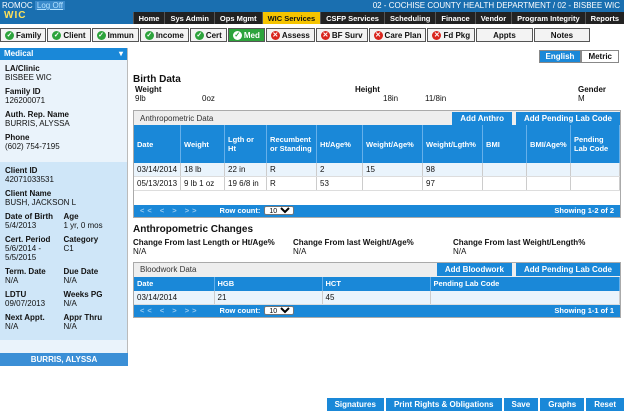 This screenshot has width=624, height=411. Describe the element at coordinates (600, 56) in the screenshot. I see `metric-toggle: Metric` at that location.